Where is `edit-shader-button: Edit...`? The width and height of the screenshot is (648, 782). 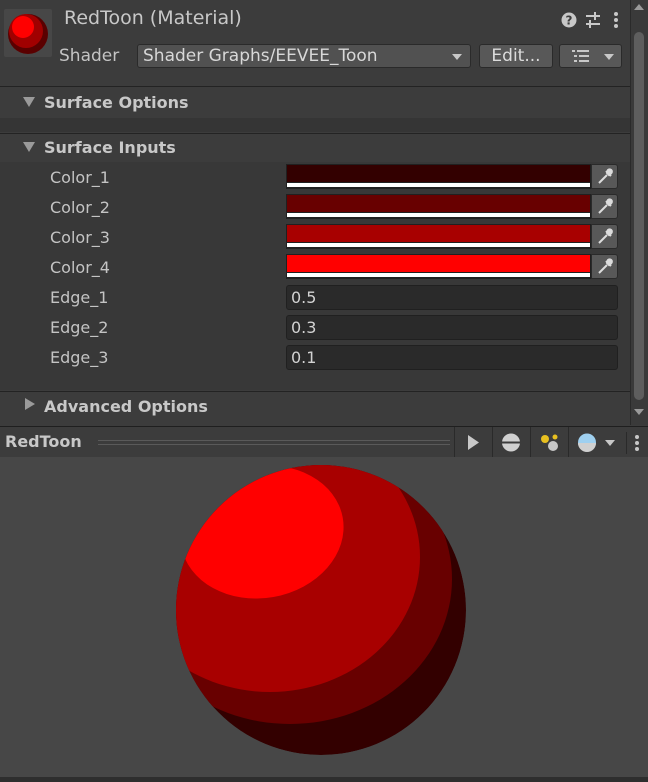 edit-shader-button: Edit... is located at coordinates (516, 56).